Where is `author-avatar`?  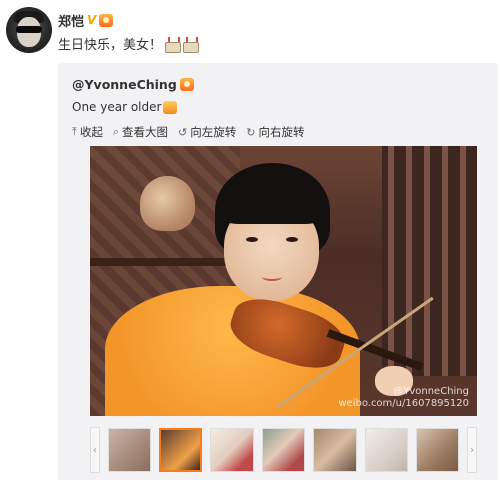
author-avatar is located at coordinates (29, 30).